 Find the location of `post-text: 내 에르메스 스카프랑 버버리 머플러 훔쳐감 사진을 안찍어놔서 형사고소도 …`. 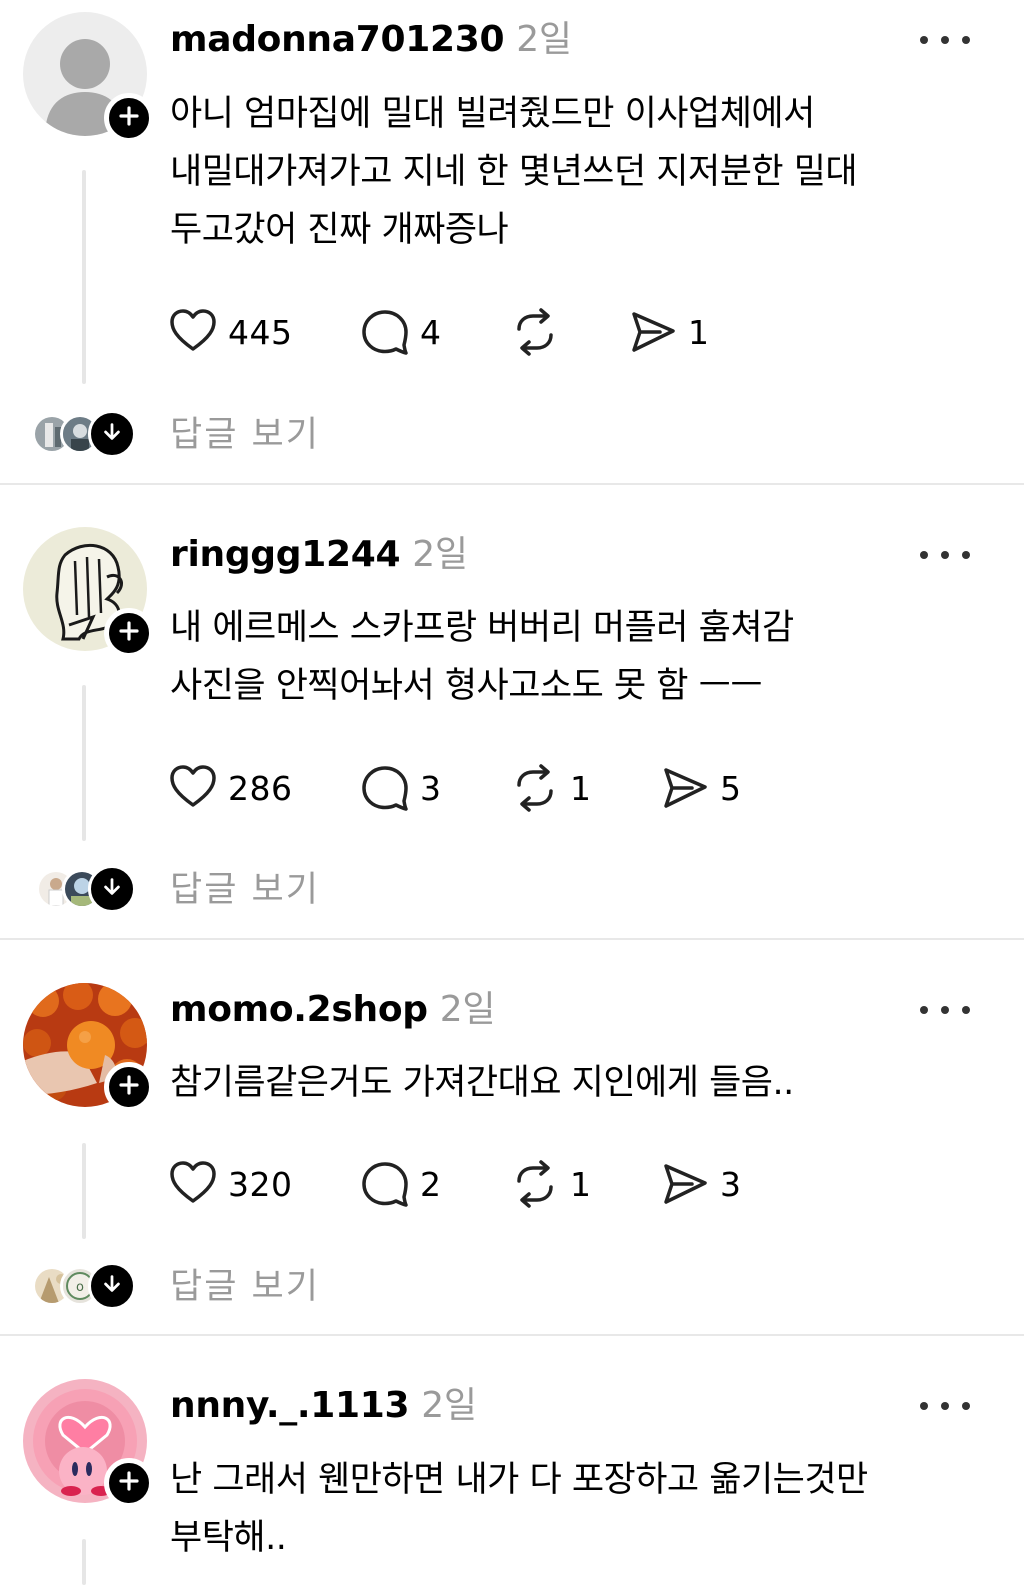

post-text: 내 에르메스 스카프랑 버버리 머플러 훔쳐감 사진을 안찍어놔서 형사고소도 … is located at coordinates (482, 657).